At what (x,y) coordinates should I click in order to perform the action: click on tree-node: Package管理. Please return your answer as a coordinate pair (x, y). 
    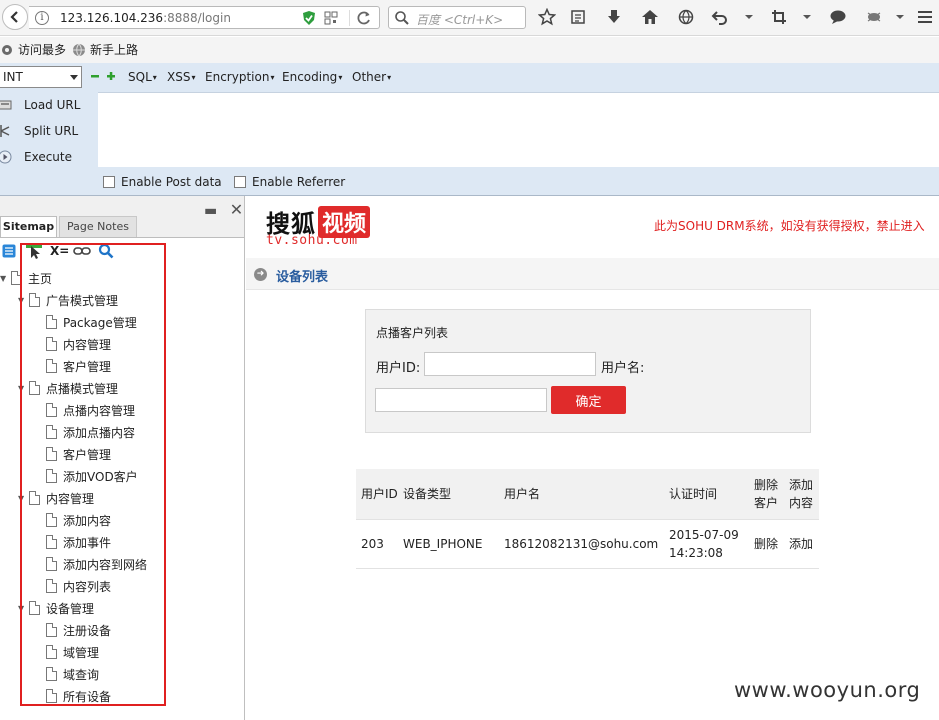
    Looking at the image, I should click on (91, 322).